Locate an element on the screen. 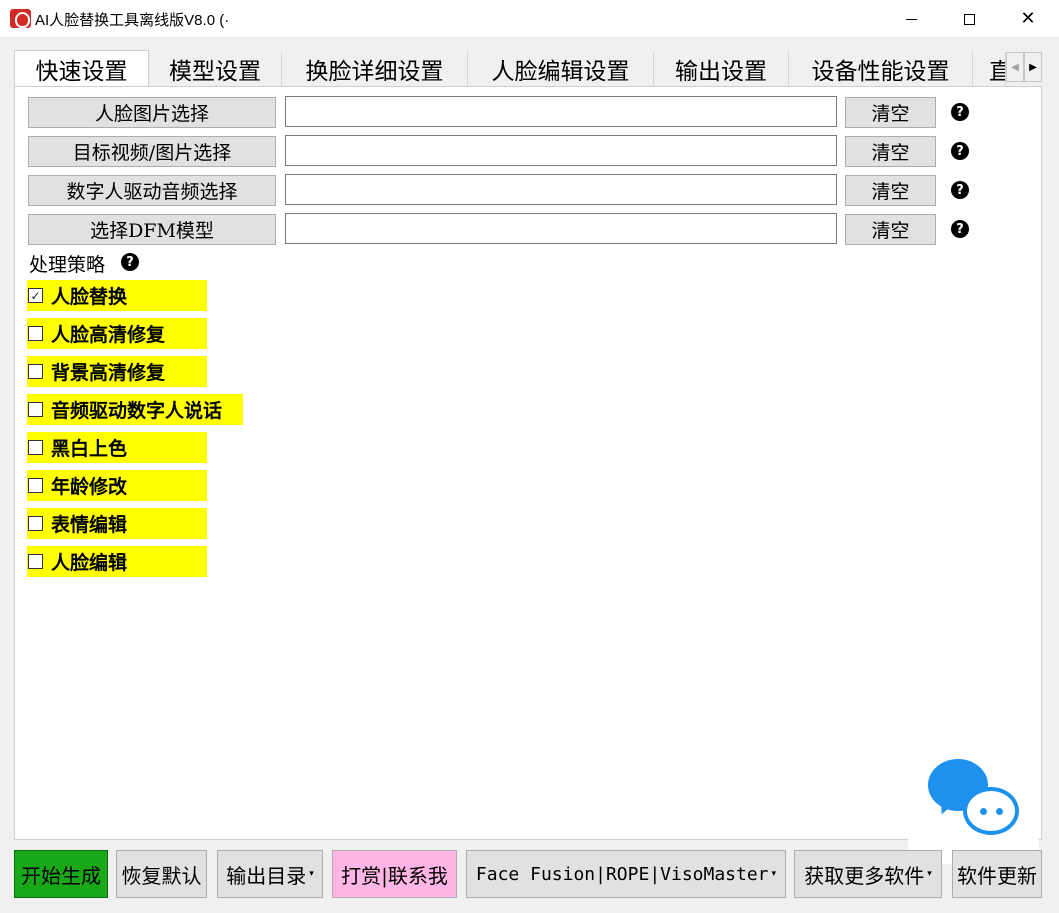 The height and width of the screenshot is (913, 1059). tab-scroll-arrows: ◀ ▶ is located at coordinates (1024, 67).